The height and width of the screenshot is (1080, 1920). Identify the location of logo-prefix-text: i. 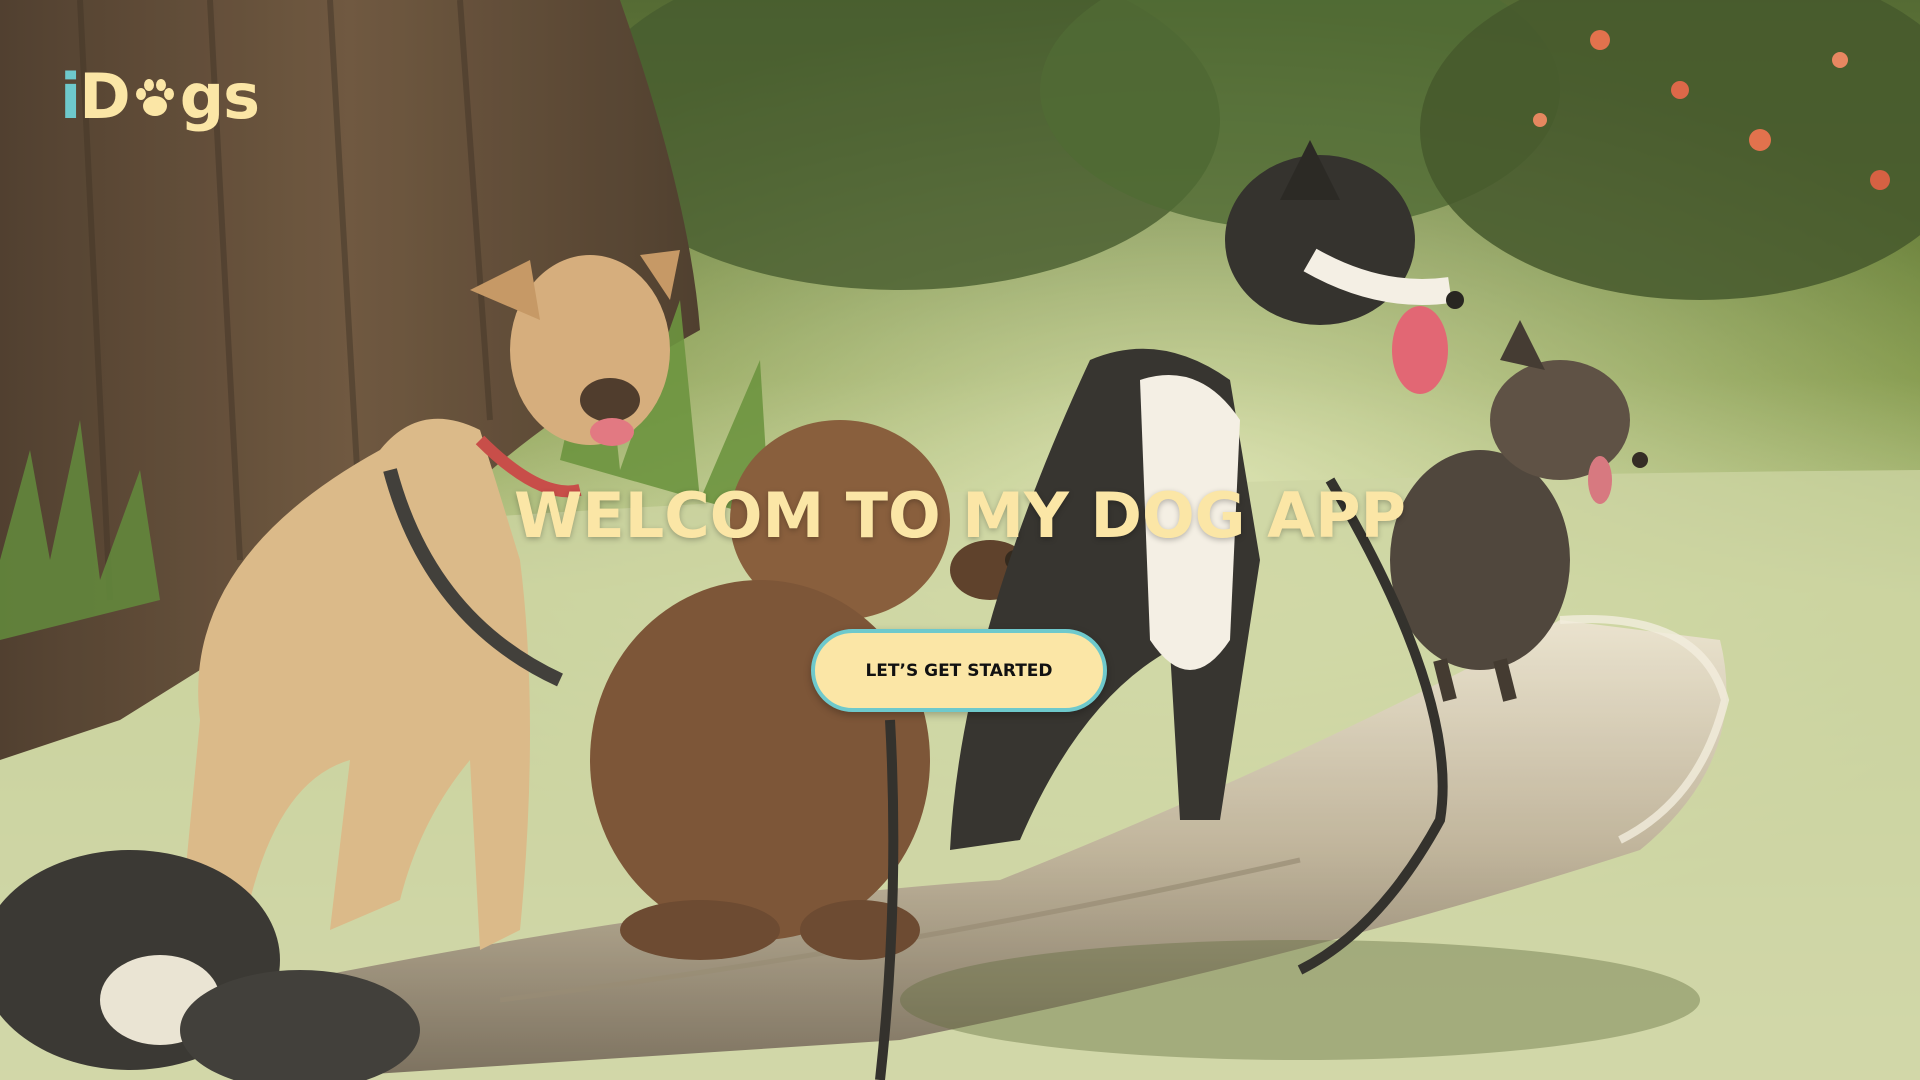
(70, 96).